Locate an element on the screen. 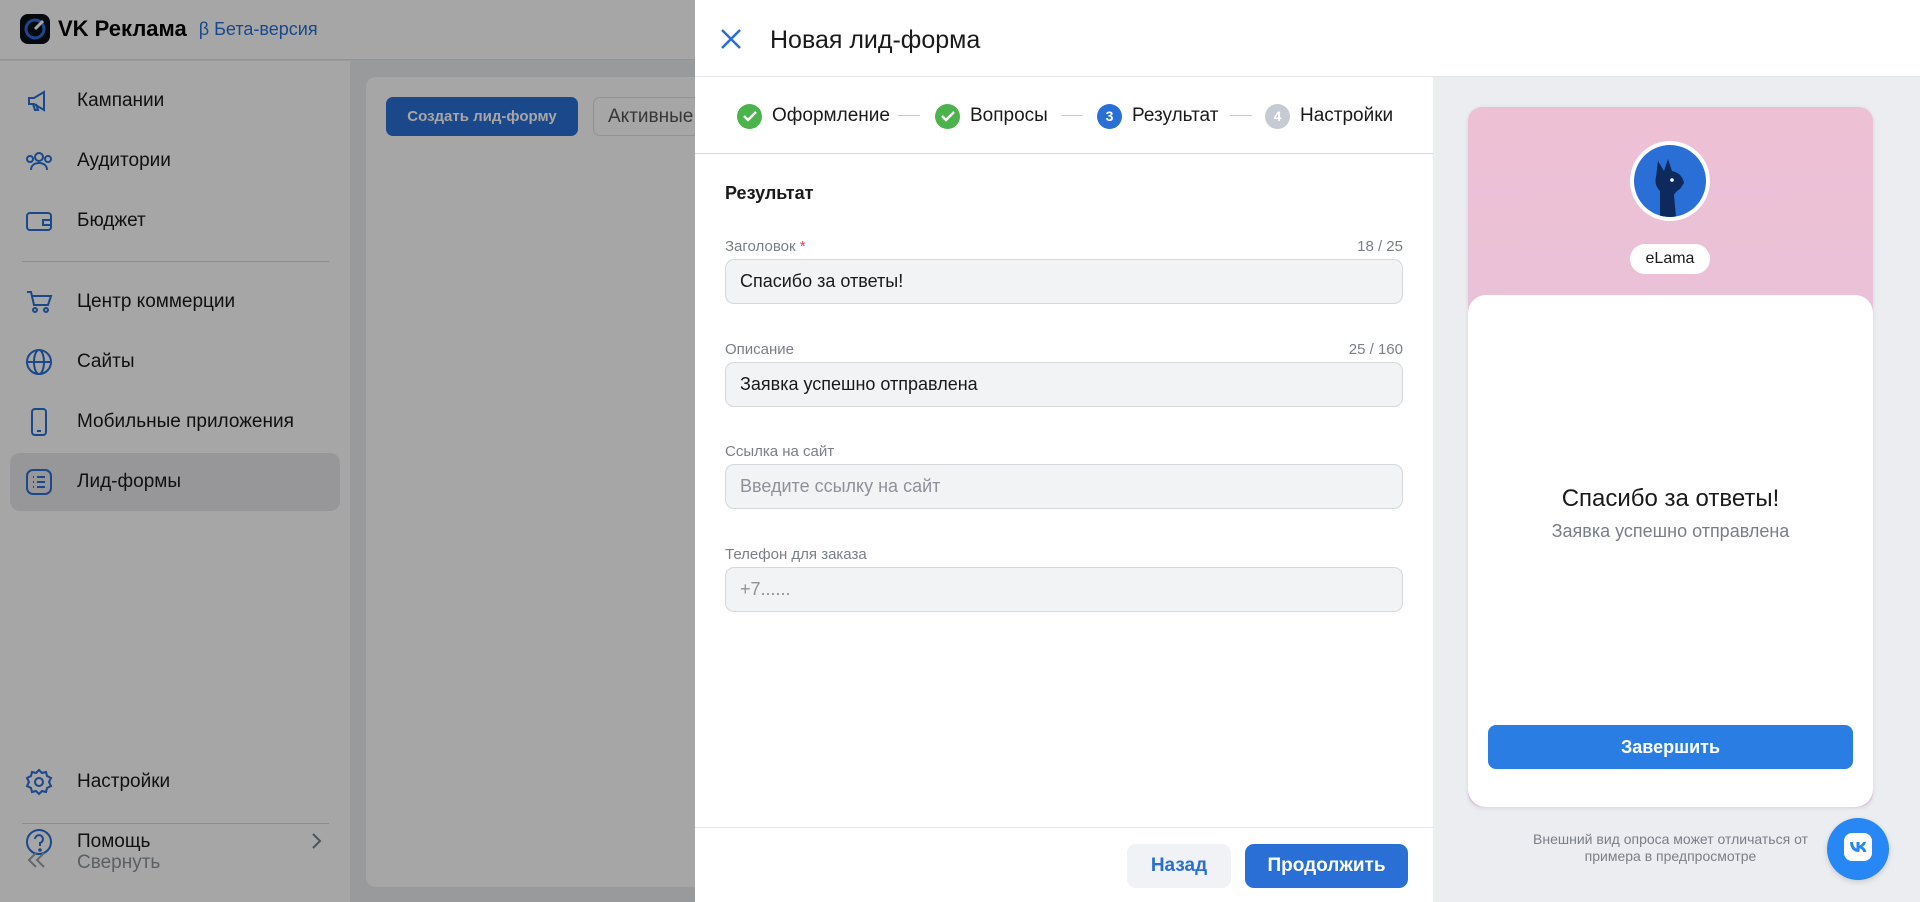  modal-footer: Назад Продолжить is located at coordinates (1064, 864).